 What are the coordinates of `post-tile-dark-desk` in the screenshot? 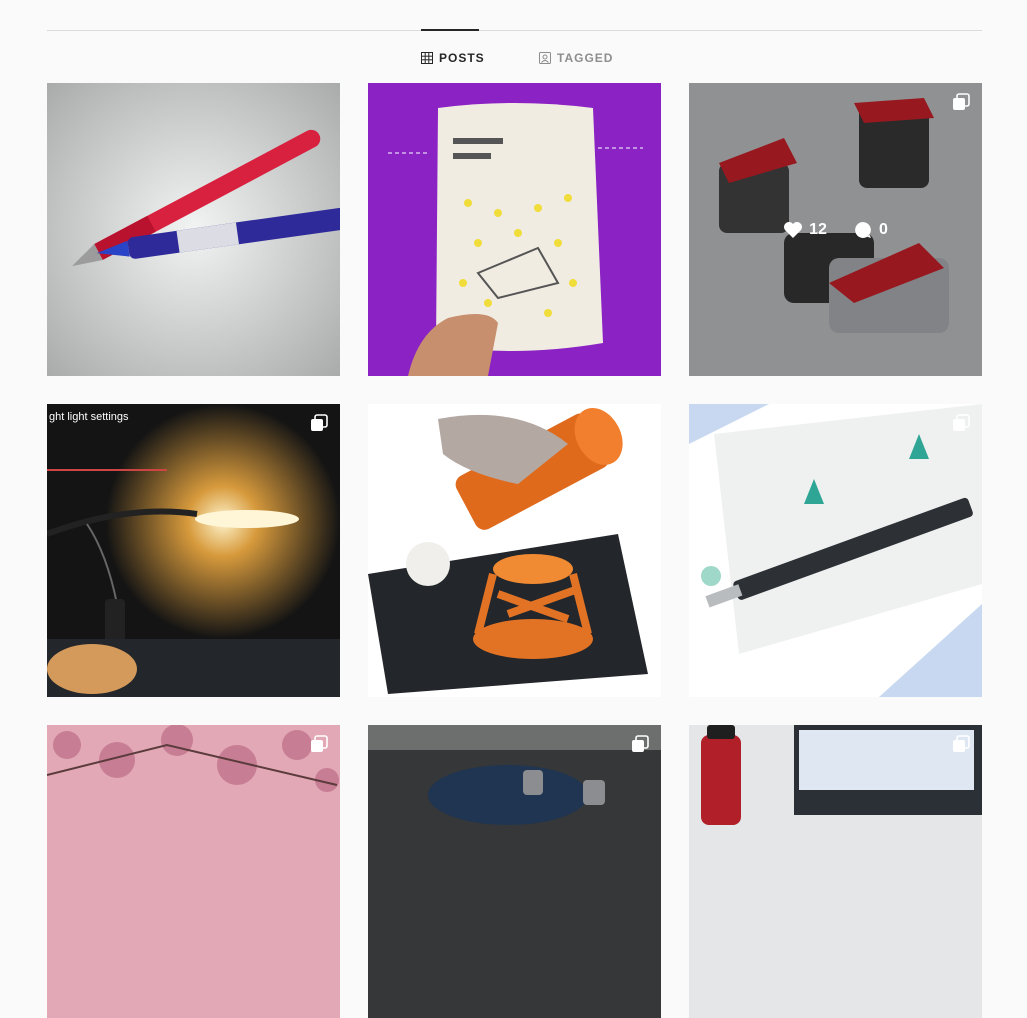 It's located at (514, 871).